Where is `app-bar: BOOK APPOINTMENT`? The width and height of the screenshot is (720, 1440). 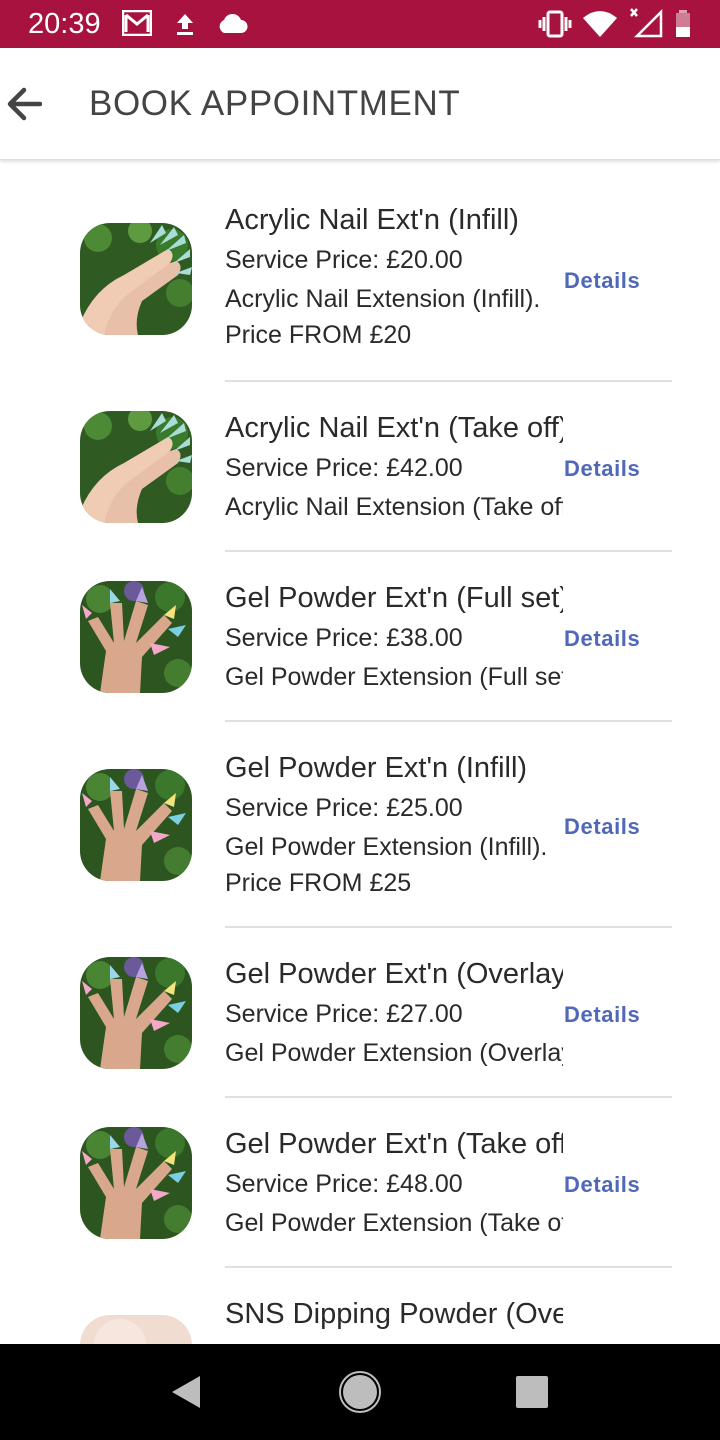
app-bar: BOOK APPOINTMENT is located at coordinates (360, 104).